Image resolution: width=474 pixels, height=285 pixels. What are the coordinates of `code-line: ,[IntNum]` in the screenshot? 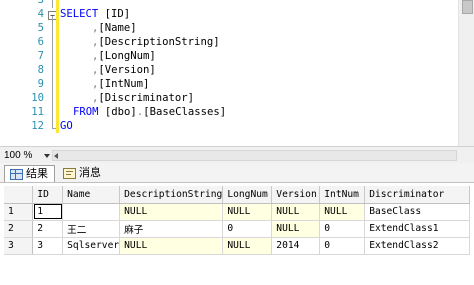 It's located at (120, 85).